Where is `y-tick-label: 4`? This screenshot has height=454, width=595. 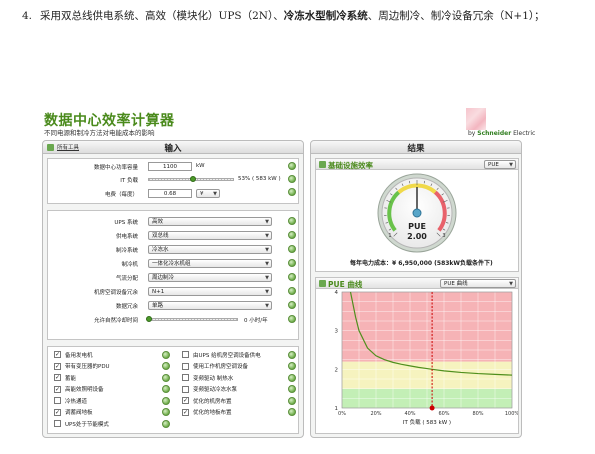
y-tick-label: 4 is located at coordinates (337, 293).